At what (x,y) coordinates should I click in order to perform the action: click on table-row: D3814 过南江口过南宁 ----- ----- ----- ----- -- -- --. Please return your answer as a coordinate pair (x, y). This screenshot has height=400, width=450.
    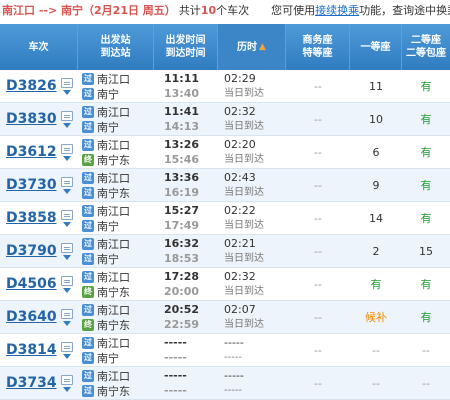
    Looking at the image, I should click on (225, 350).